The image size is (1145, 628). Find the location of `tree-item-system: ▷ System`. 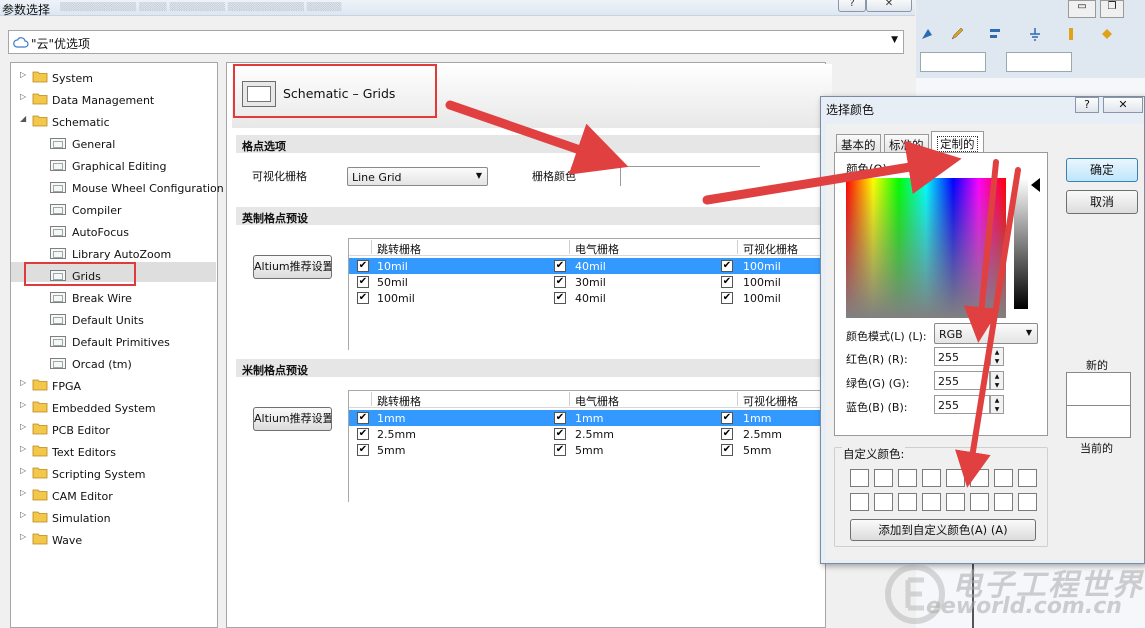

tree-item-system: ▷ System is located at coordinates (118, 78).